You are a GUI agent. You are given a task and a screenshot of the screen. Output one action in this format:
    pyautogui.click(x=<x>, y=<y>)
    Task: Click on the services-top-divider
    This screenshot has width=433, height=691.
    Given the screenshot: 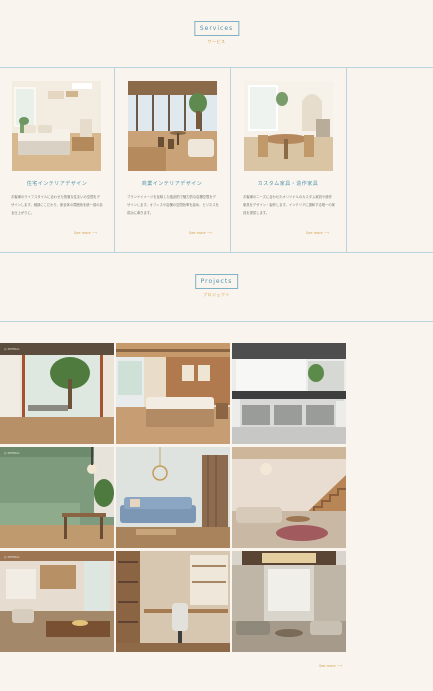 What is the action you would take?
    pyautogui.click(x=216, y=67)
    